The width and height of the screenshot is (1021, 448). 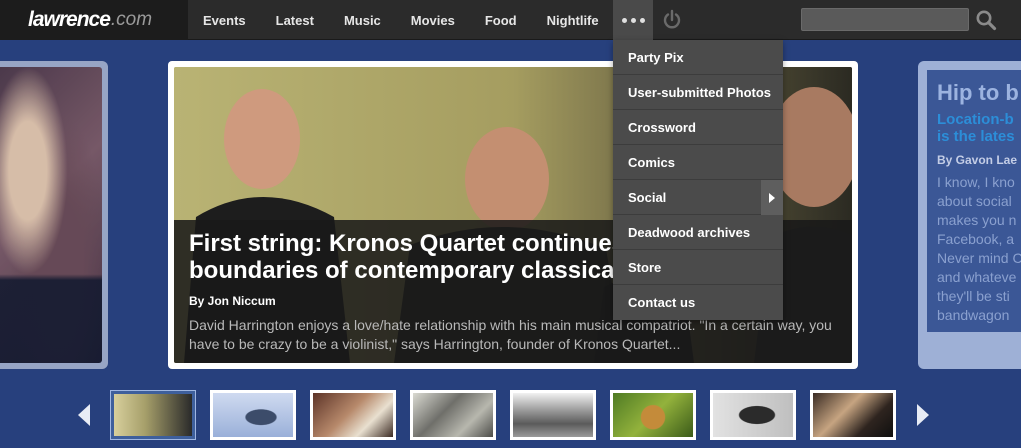 I want to click on next-story-summary-line: bandwagon, so click(x=973, y=315).